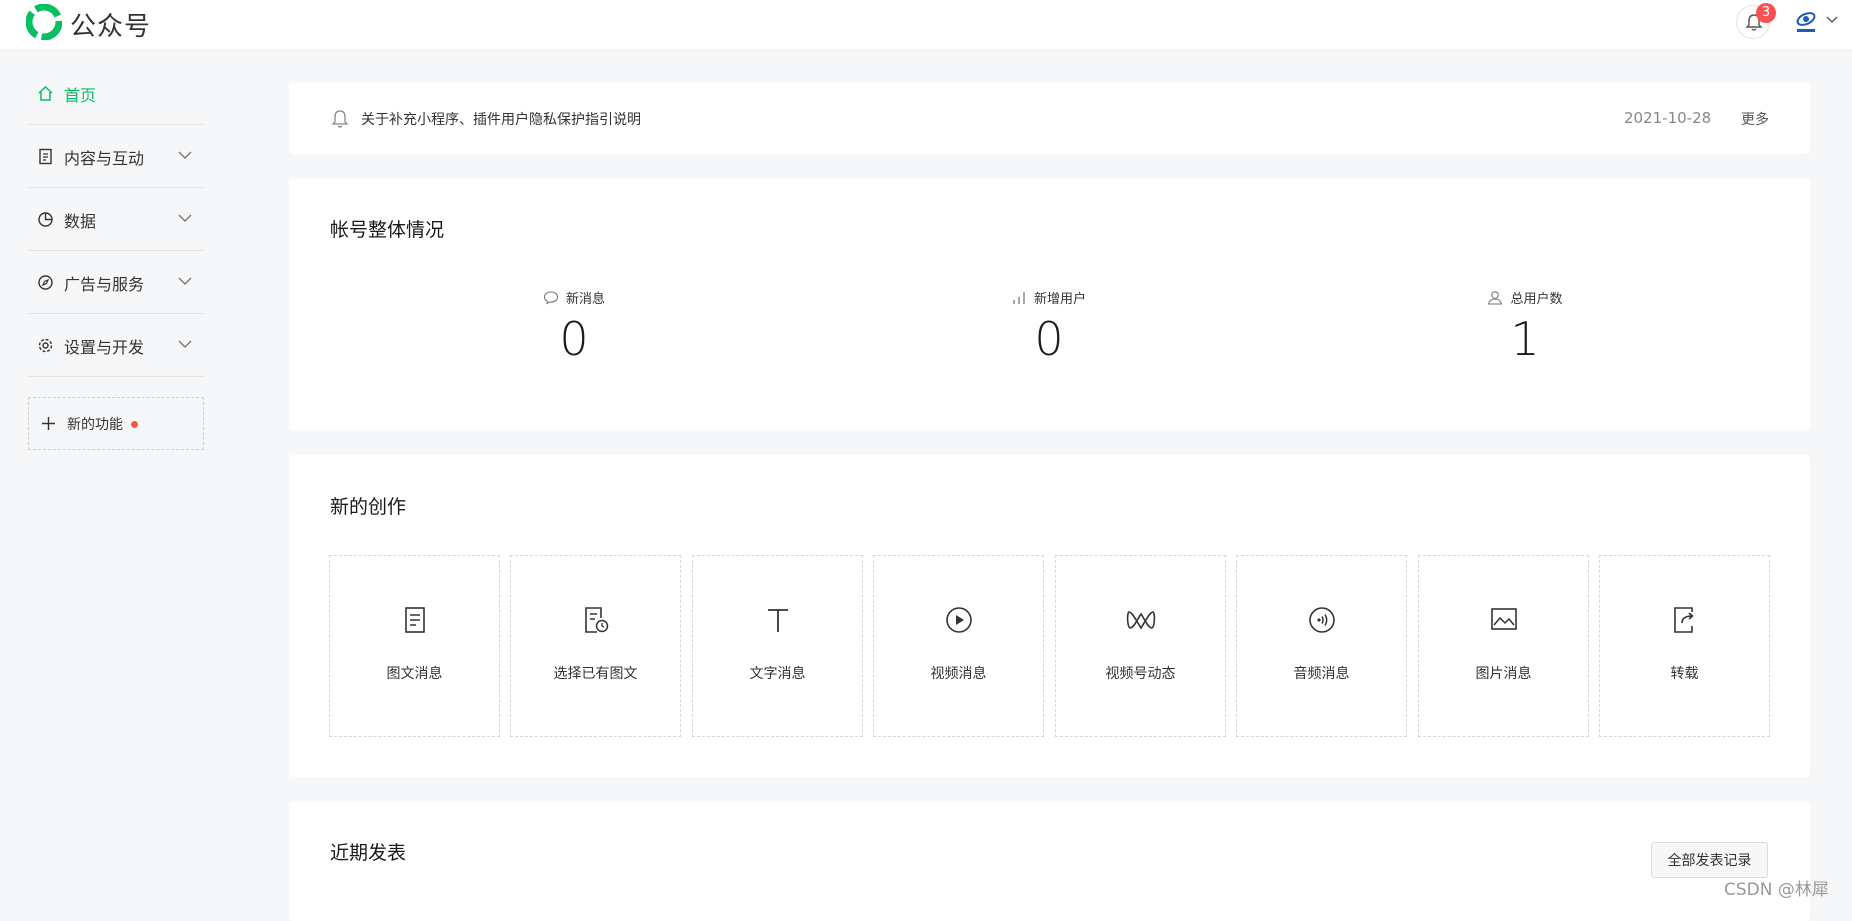  Describe the element at coordinates (777, 674) in the screenshot. I see `tile-label: 文字消息` at that location.